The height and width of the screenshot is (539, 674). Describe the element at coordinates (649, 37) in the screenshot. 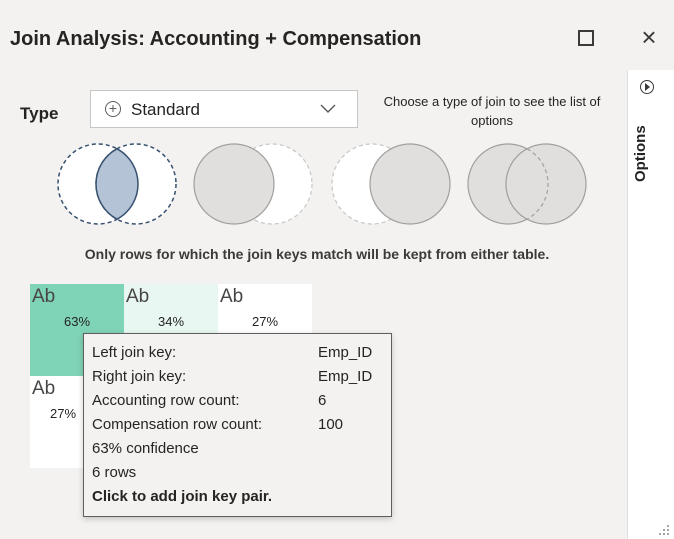

I see `close-icon: ×` at that location.